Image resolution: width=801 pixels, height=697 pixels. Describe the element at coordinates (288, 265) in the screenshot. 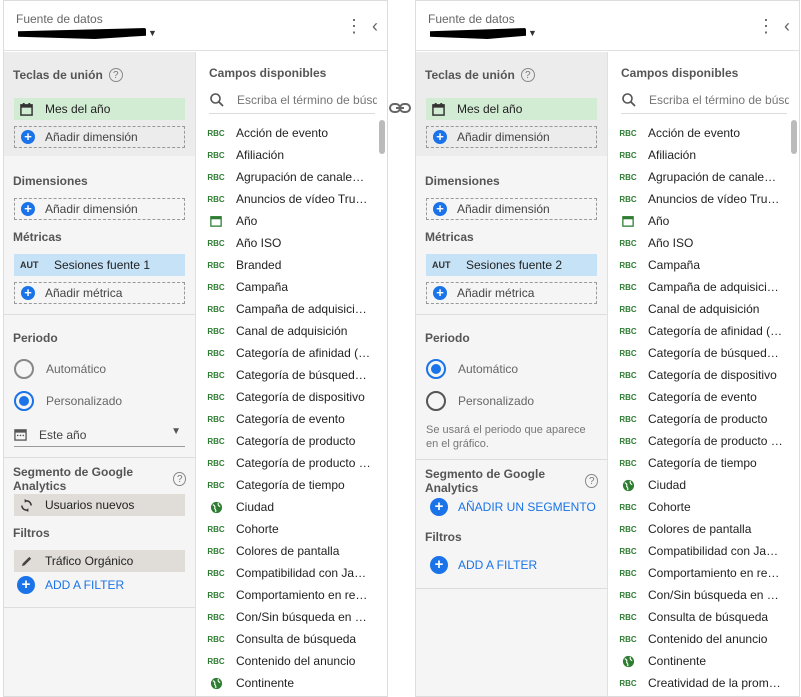

I see `field-item: RBC Branded` at that location.